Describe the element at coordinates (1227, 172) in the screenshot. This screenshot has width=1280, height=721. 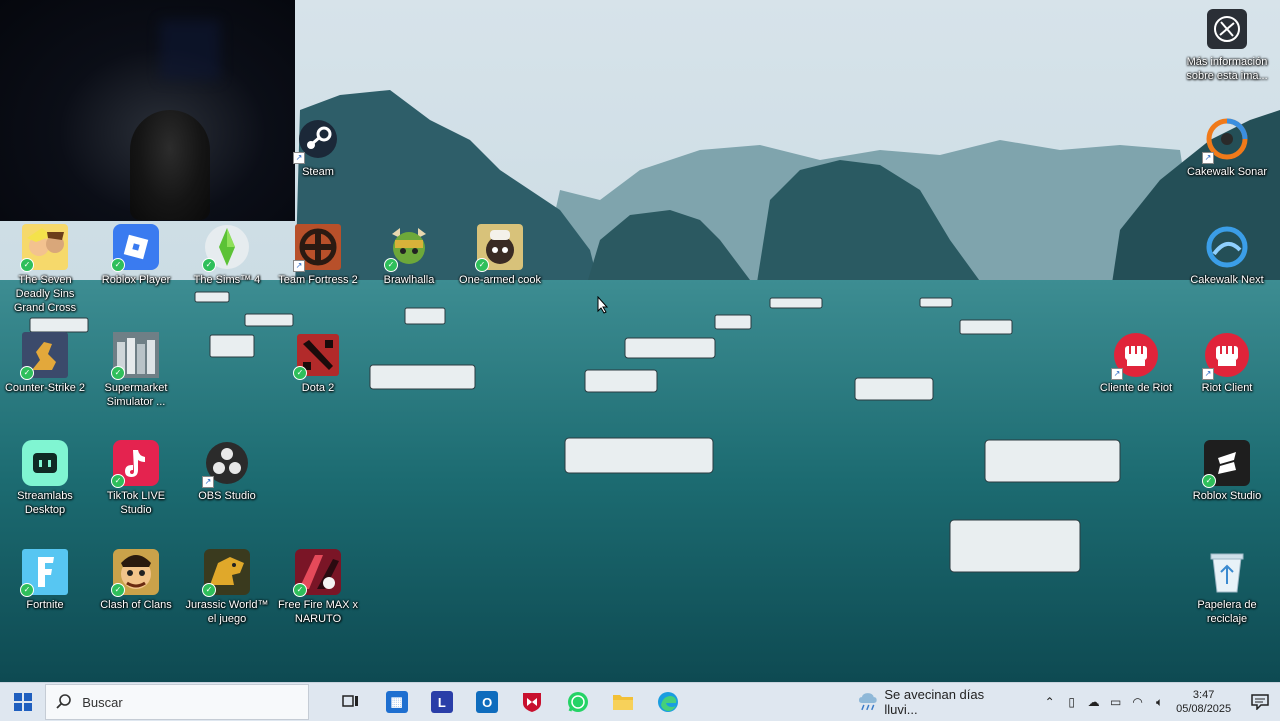
I see `desktop-icon-label: Cakewalk Sonar` at that location.